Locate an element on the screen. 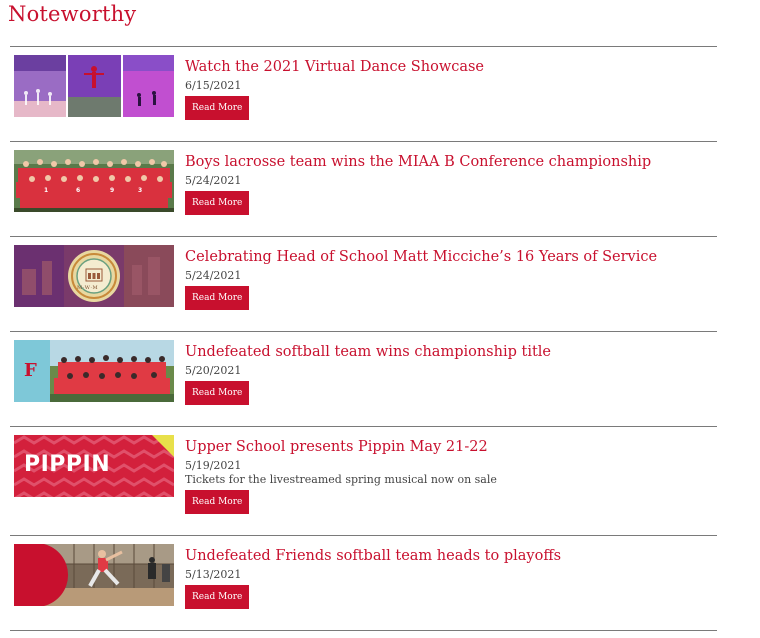 The width and height of the screenshot is (760, 638). svg-text: 6 is located at coordinates (78, 190).